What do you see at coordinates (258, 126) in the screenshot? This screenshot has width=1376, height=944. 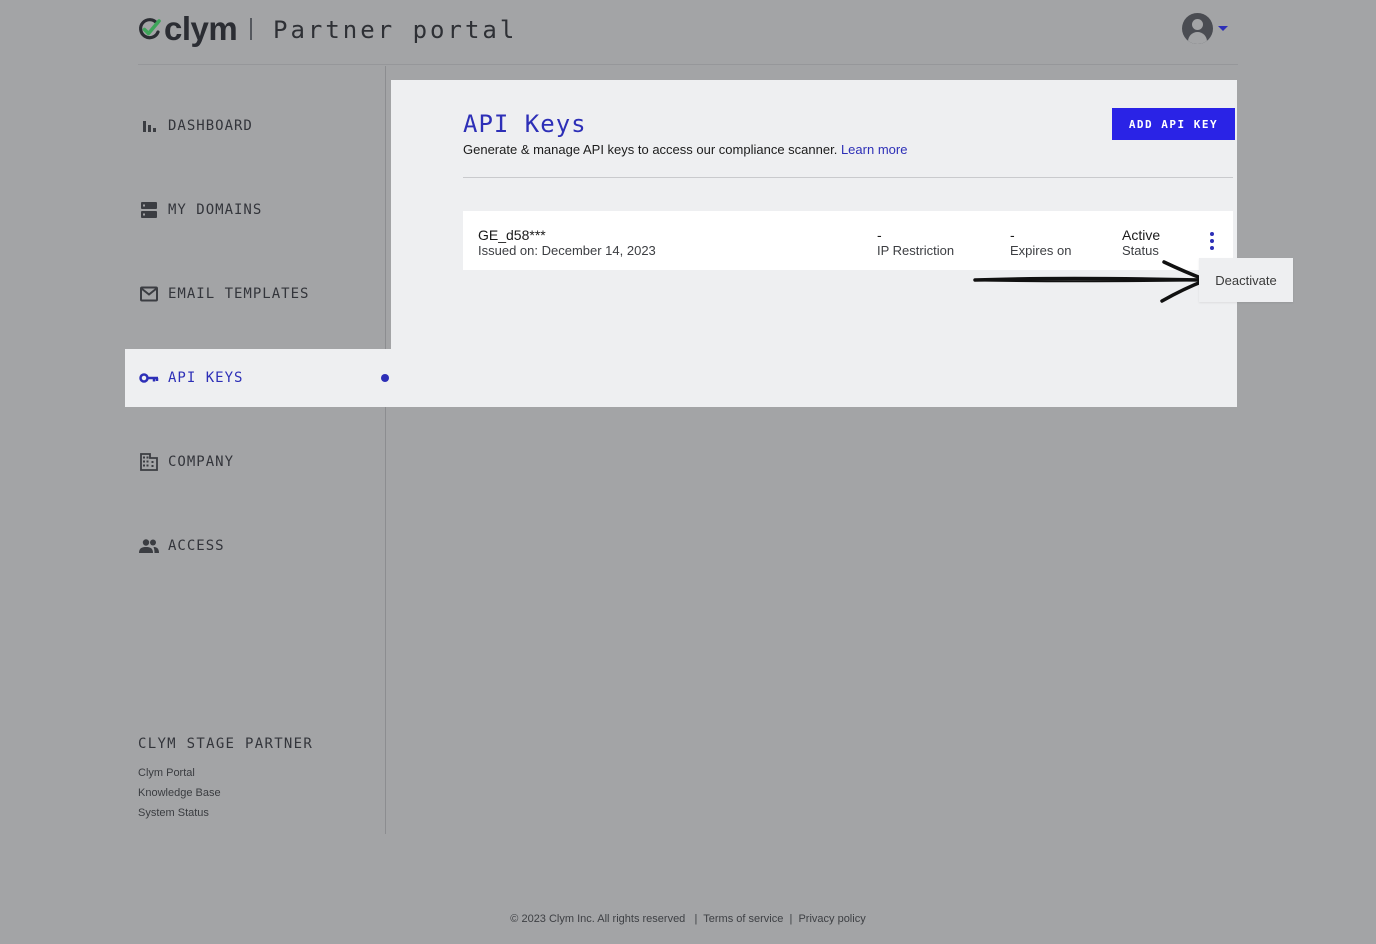 I see `sidebar-item-dashboard: DASHBOARD` at bounding box center [258, 126].